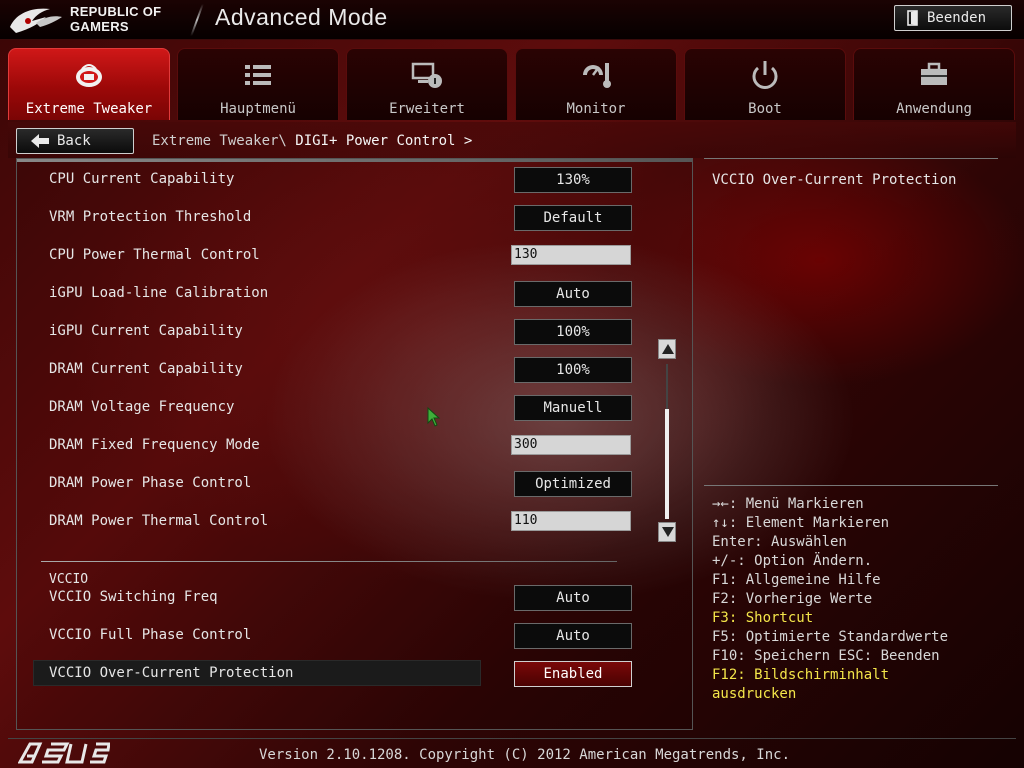 The image size is (1024, 768). Describe the element at coordinates (89, 75) in the screenshot. I see `tweaker-icon` at that location.